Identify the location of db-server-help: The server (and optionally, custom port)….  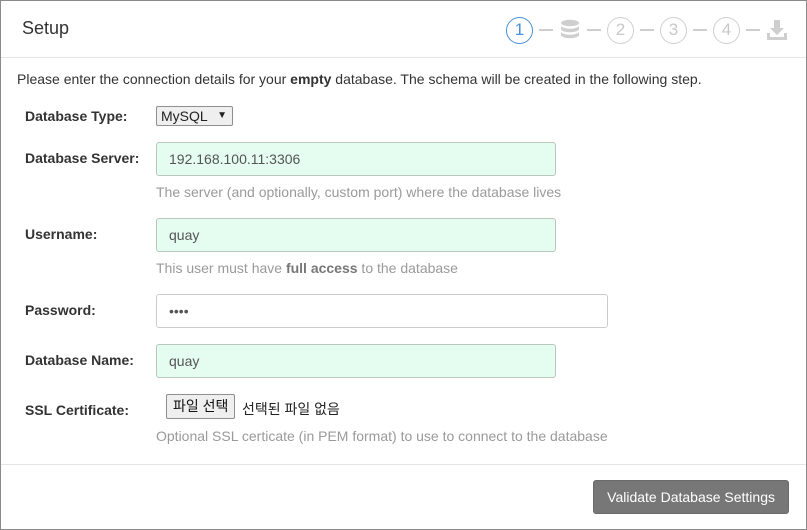
(359, 192).